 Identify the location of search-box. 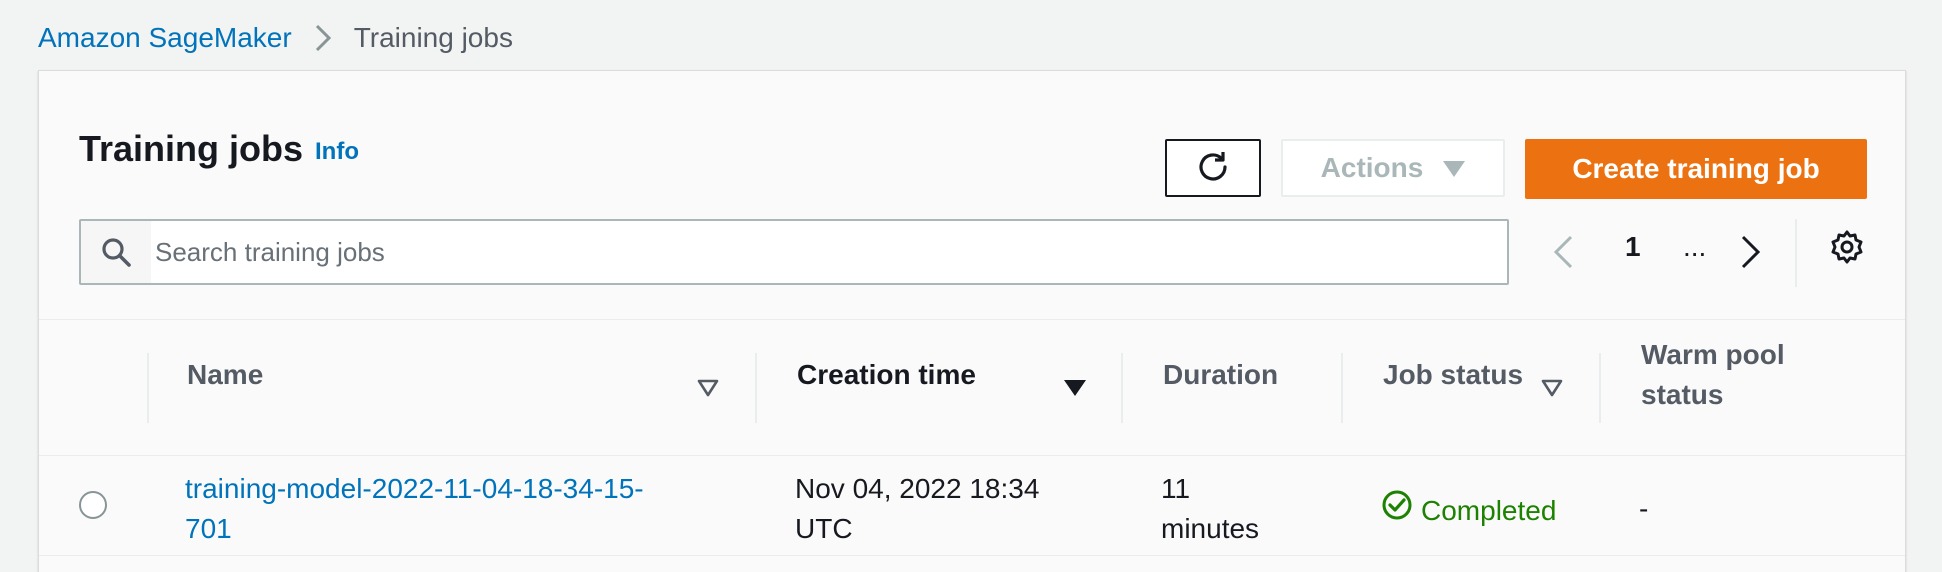
(794, 252).